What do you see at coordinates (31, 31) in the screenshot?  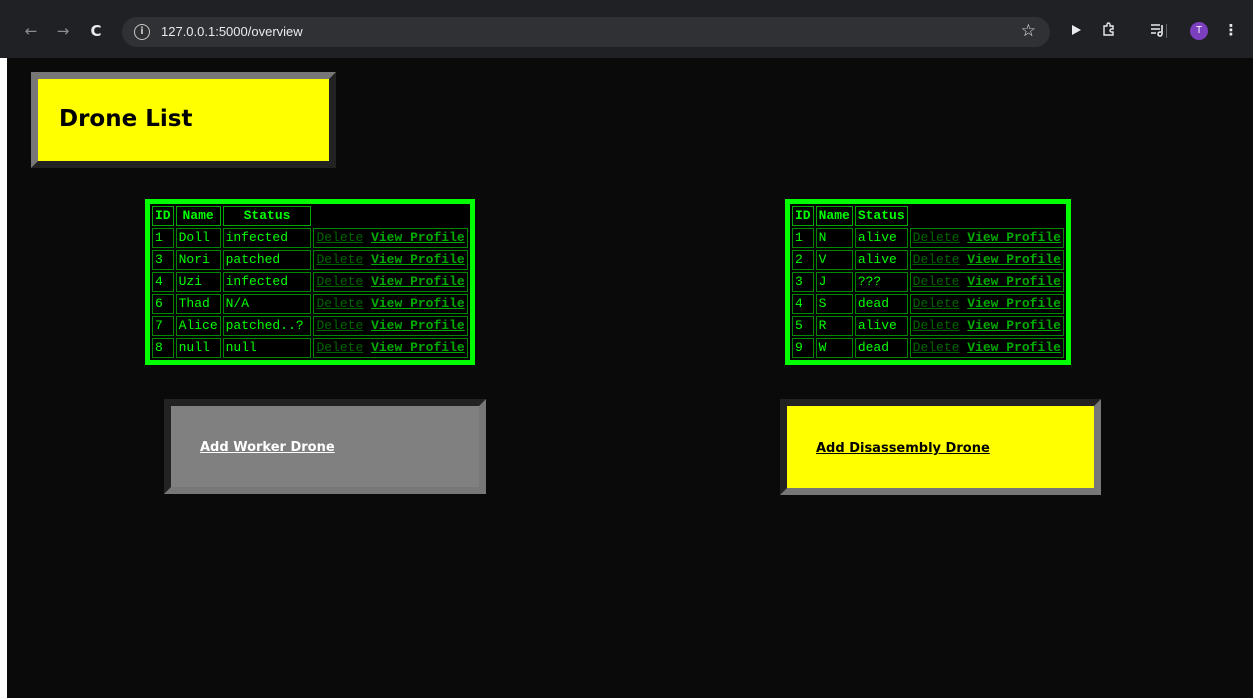 I see `back-icon: ←` at bounding box center [31, 31].